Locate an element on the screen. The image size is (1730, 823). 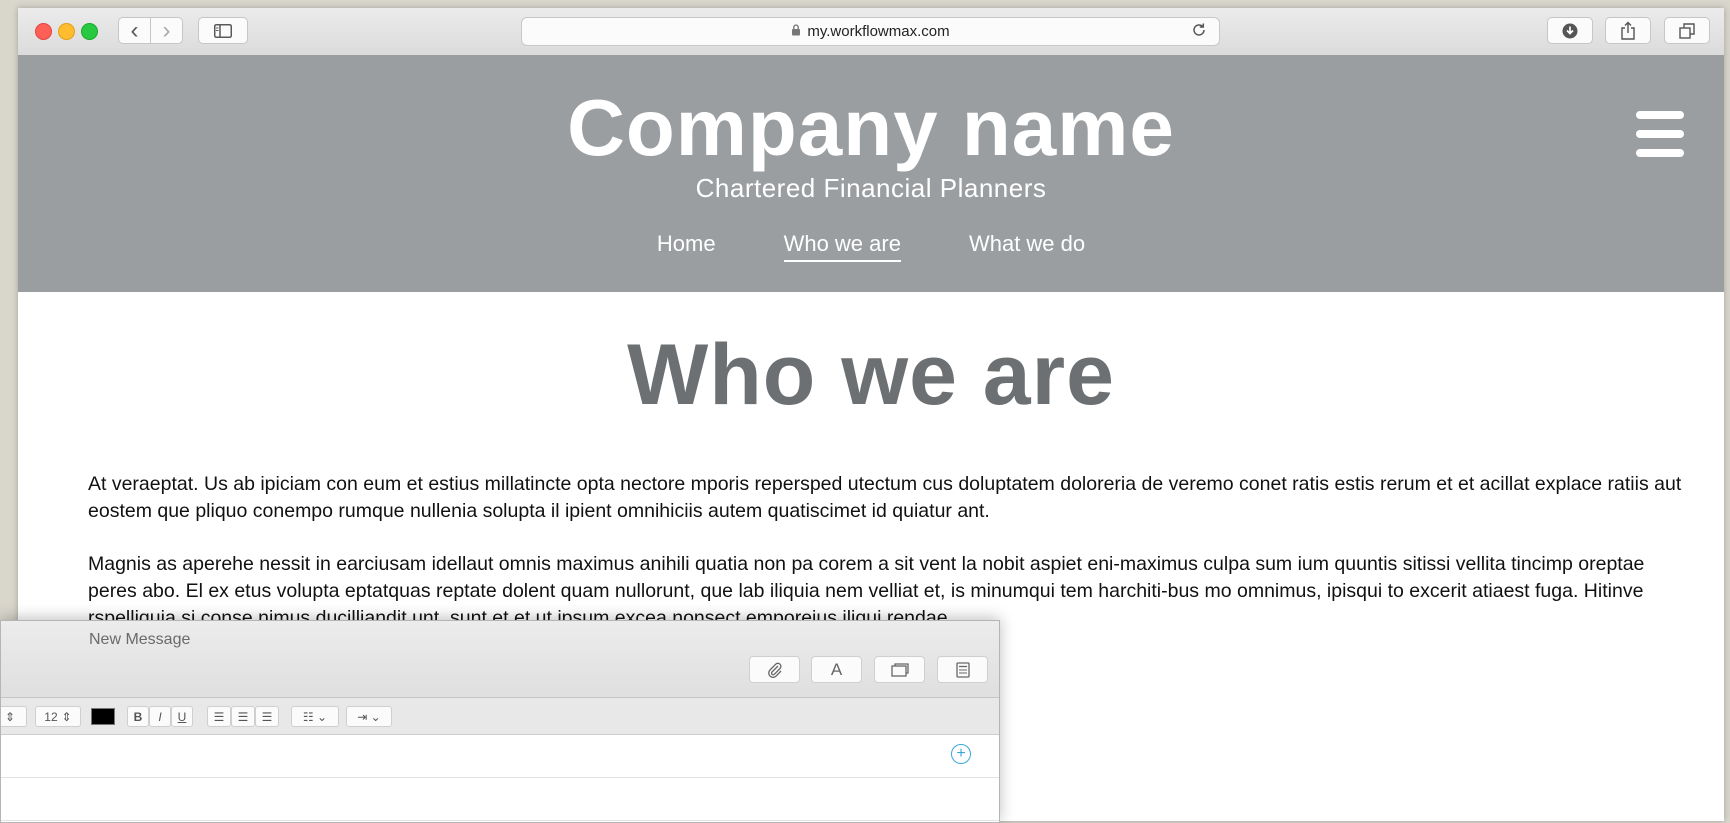
lock-icon is located at coordinates (796, 31).